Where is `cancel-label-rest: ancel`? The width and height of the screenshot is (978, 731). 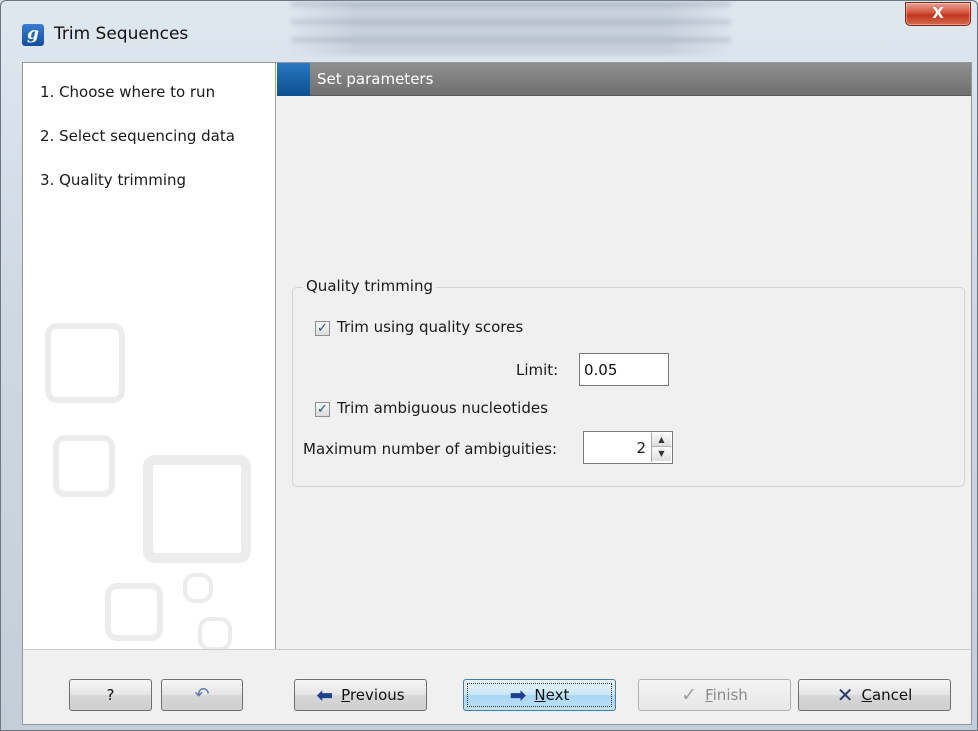
cancel-label-rest: ancel is located at coordinates (892, 695).